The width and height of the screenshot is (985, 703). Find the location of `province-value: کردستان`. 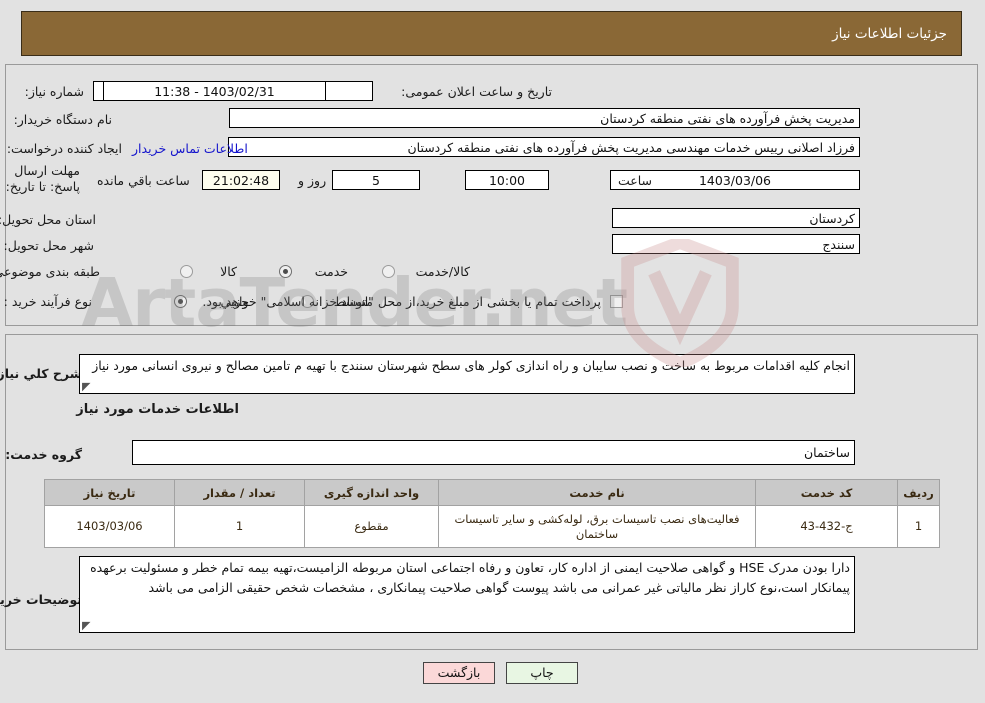

province-value: کردستان is located at coordinates (737, 218).